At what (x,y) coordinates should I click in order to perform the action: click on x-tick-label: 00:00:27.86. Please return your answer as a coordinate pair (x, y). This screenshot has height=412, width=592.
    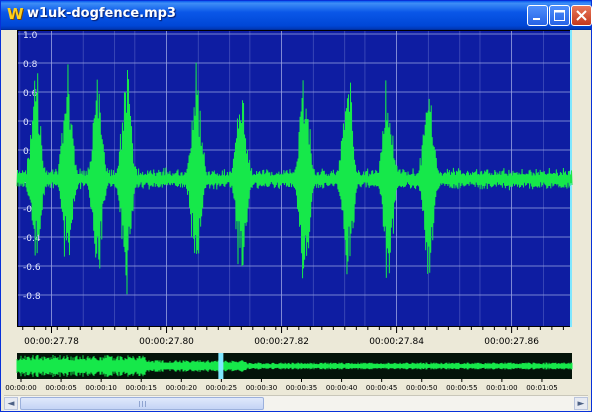
    Looking at the image, I should click on (511, 342).